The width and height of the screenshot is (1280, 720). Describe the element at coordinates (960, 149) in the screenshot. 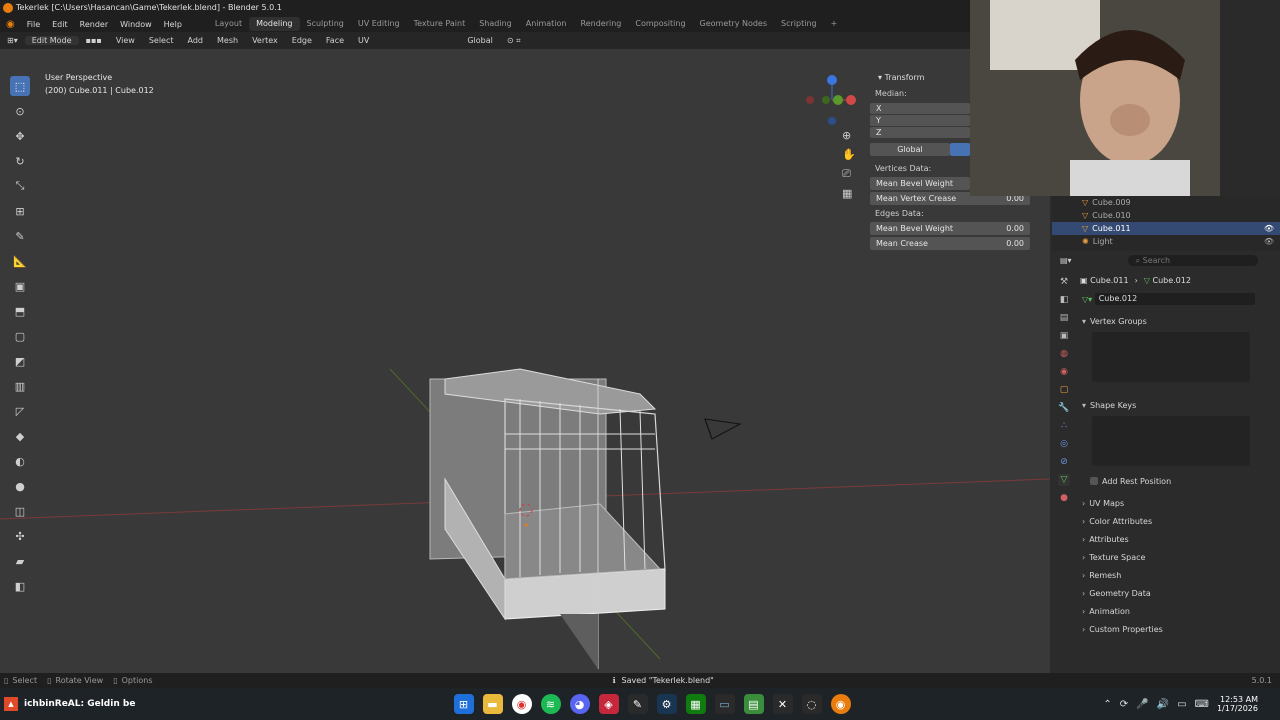

I see `local-toggle` at that location.